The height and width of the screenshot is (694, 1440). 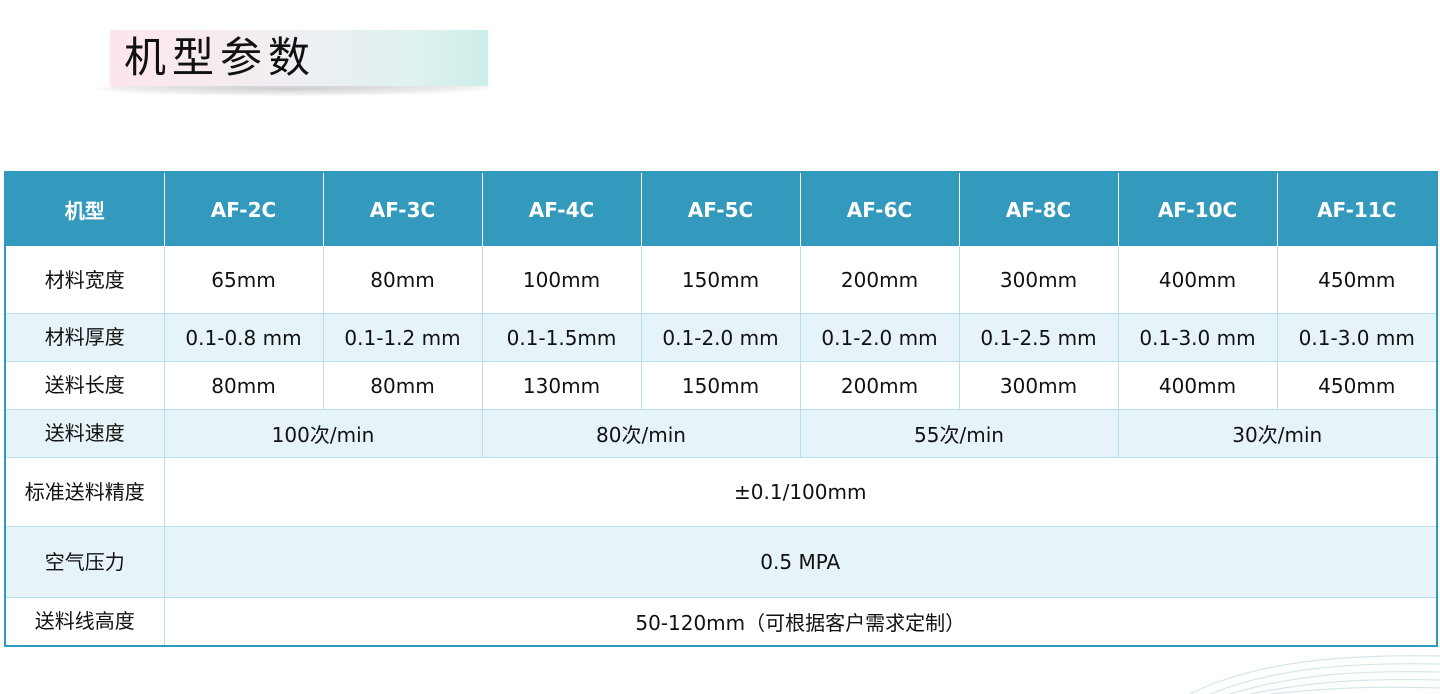 What do you see at coordinates (84, 492) in the screenshot?
I see `row-label: 标准送料精度` at bounding box center [84, 492].